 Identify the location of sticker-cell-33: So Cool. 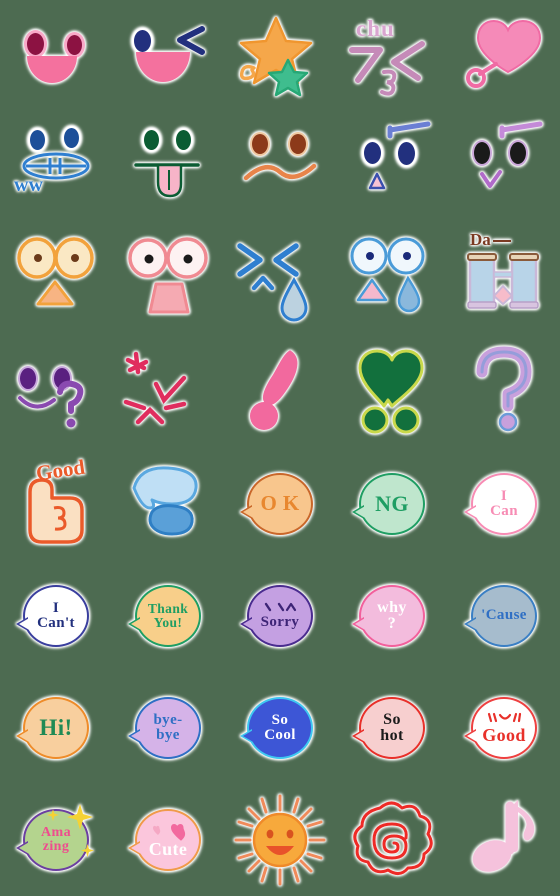
(280, 728).